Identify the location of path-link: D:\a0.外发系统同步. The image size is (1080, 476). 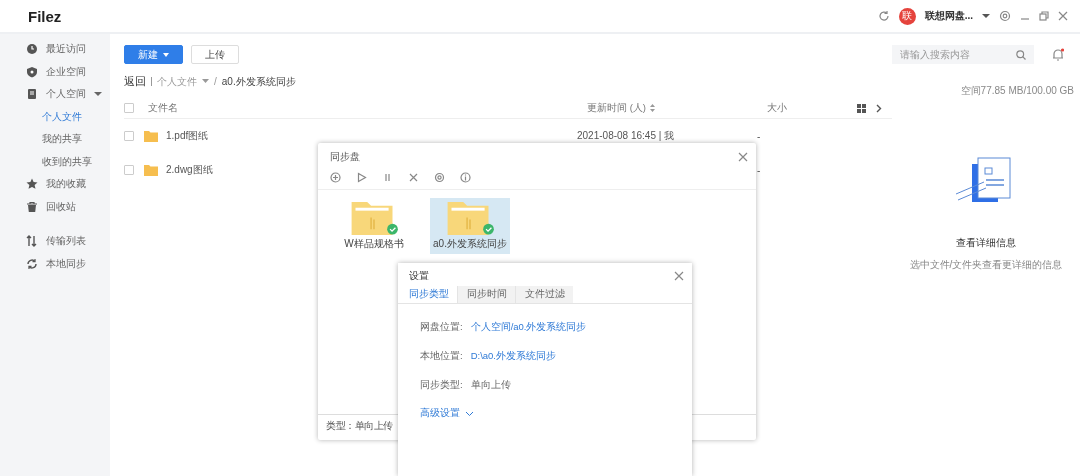
(513, 356).